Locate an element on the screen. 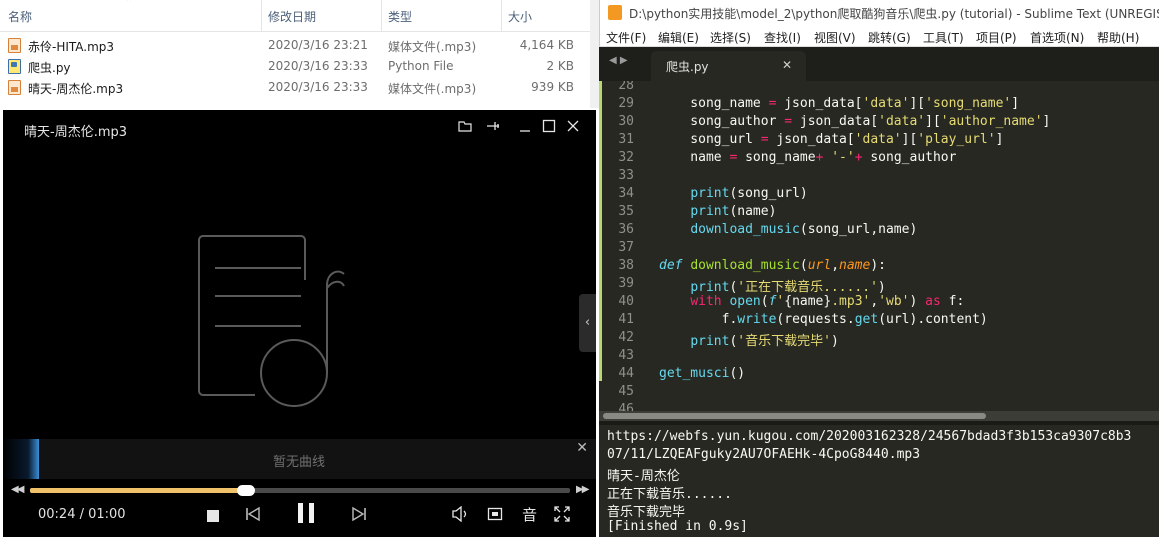 The width and height of the screenshot is (1159, 537). menu-edit: 编辑(E) is located at coordinates (678, 37).